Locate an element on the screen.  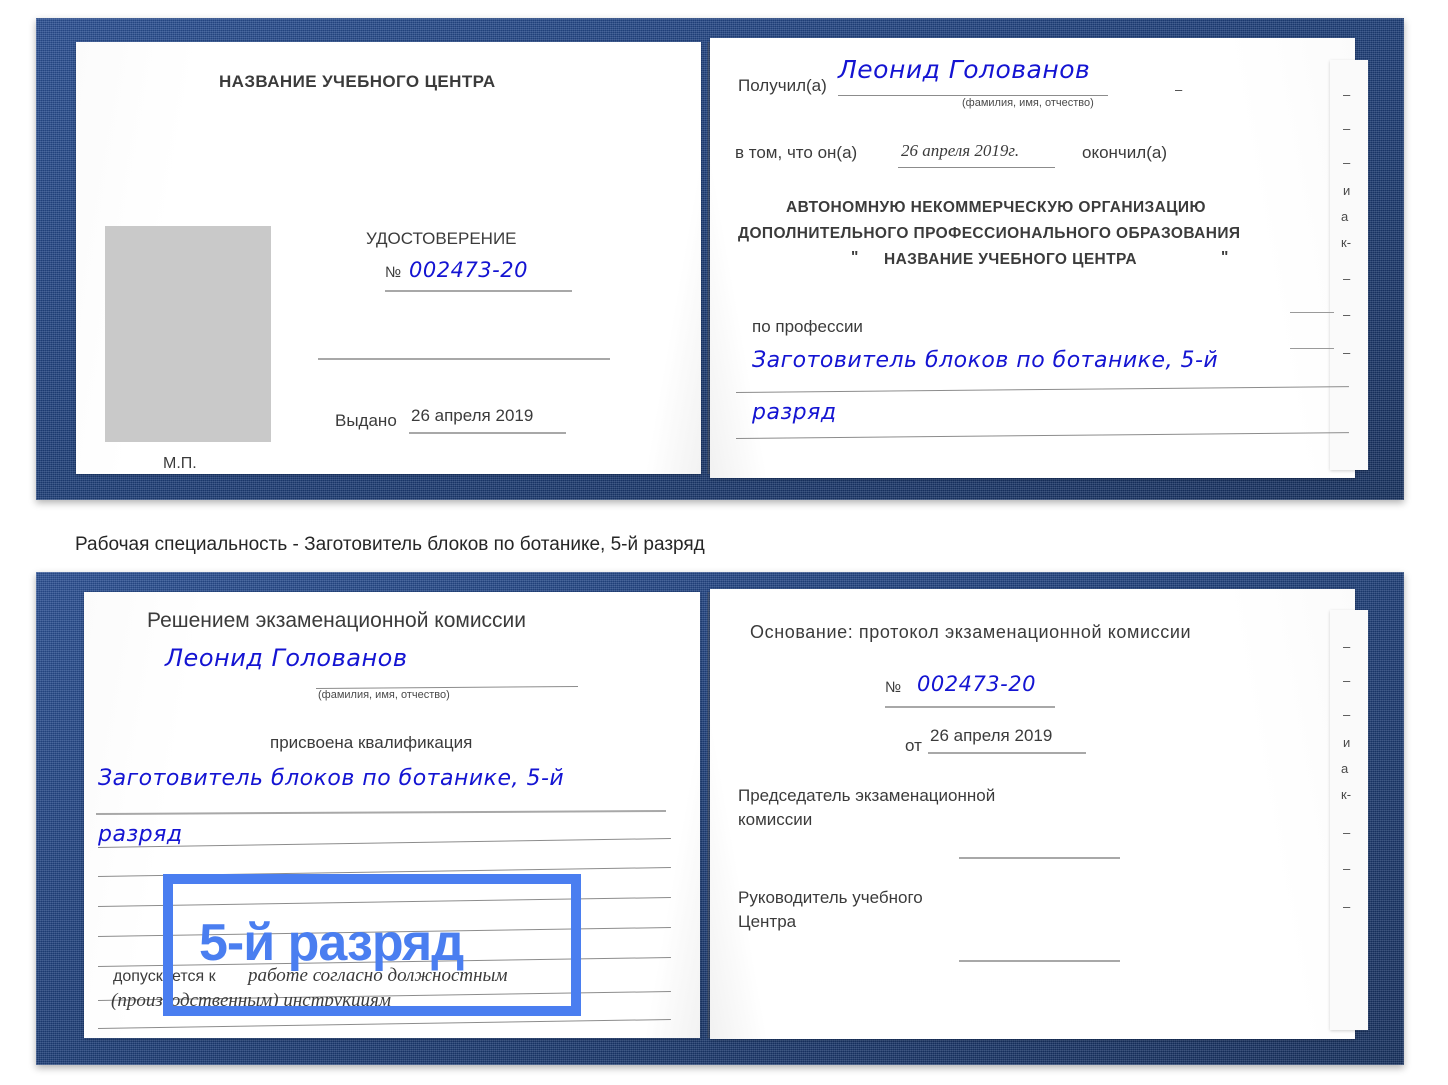
number-underline is located at coordinates (478, 291).